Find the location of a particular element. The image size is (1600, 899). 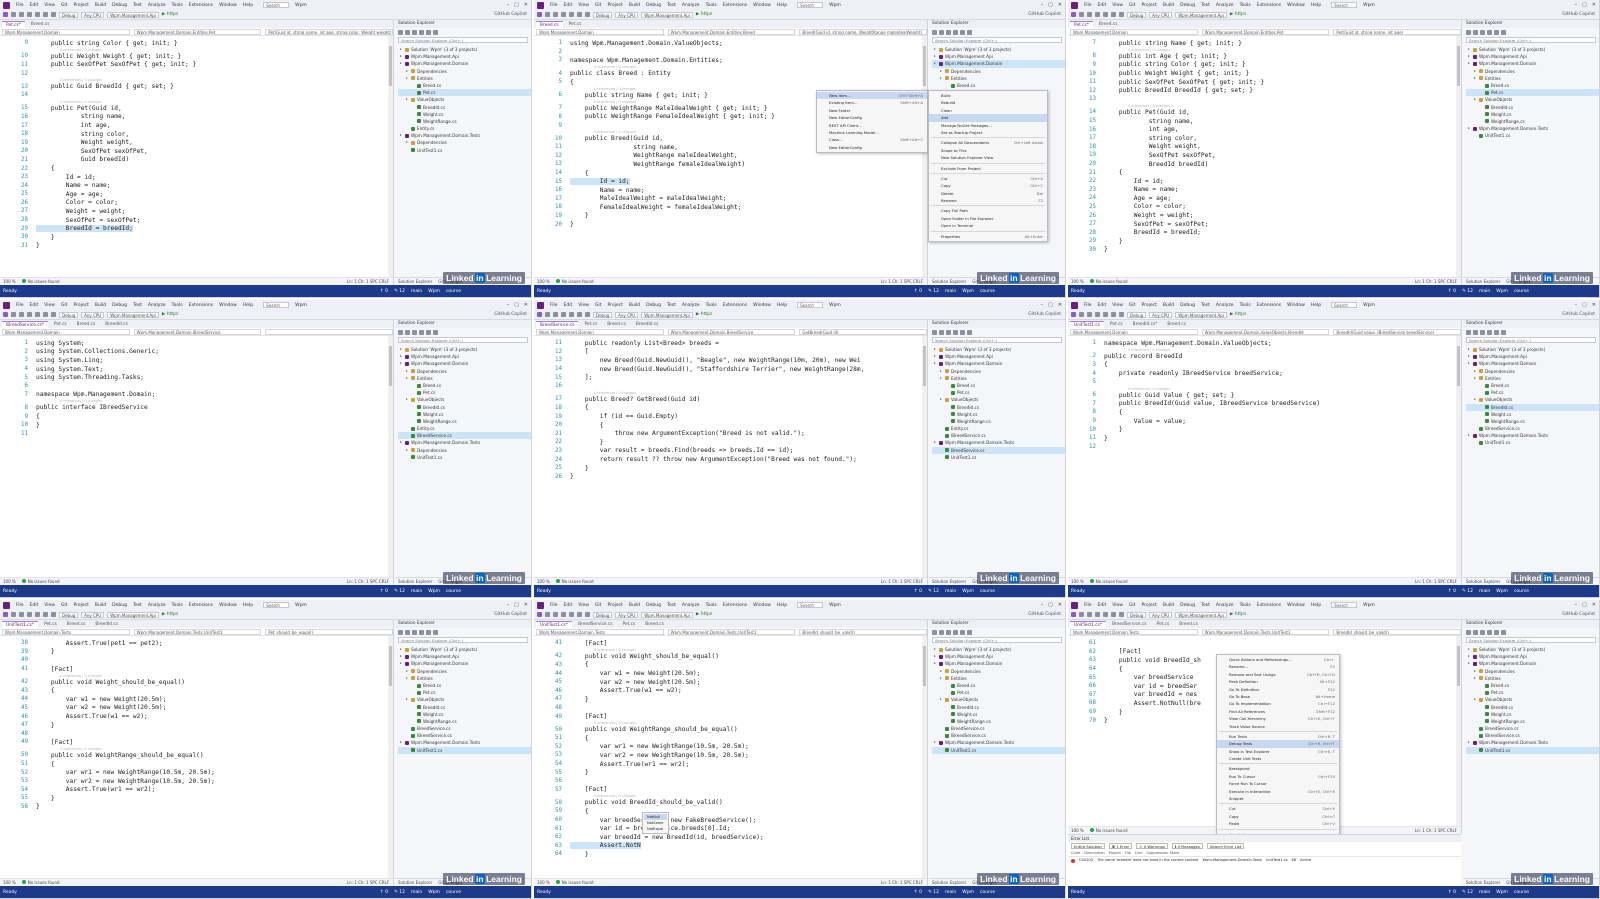

tree-item: BreedId.cs is located at coordinates (464, 707).